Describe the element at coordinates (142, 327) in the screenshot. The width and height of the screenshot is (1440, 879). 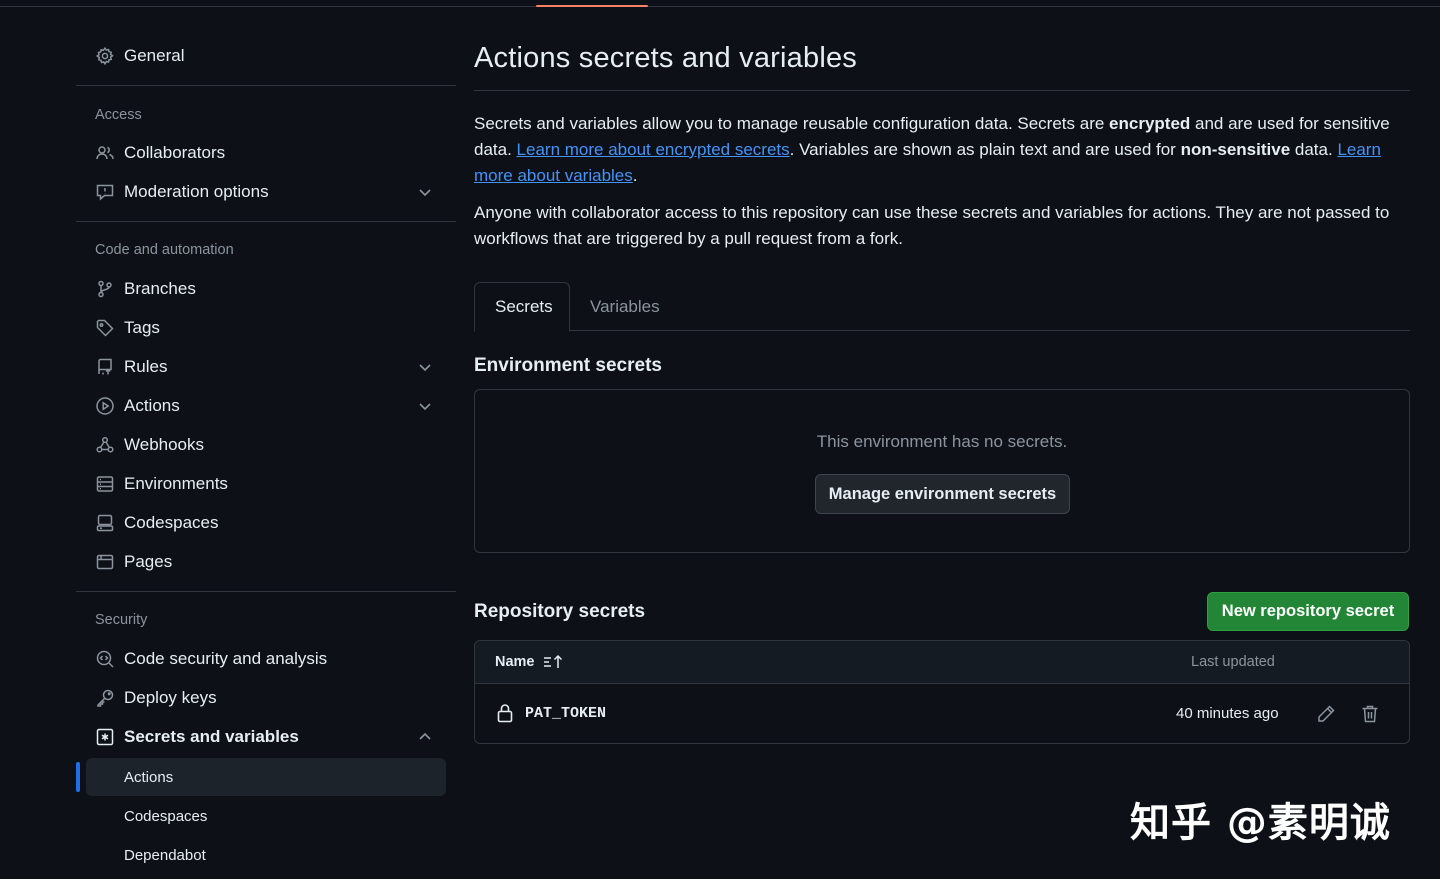
I see `sidebar-item-label: Tags` at that location.